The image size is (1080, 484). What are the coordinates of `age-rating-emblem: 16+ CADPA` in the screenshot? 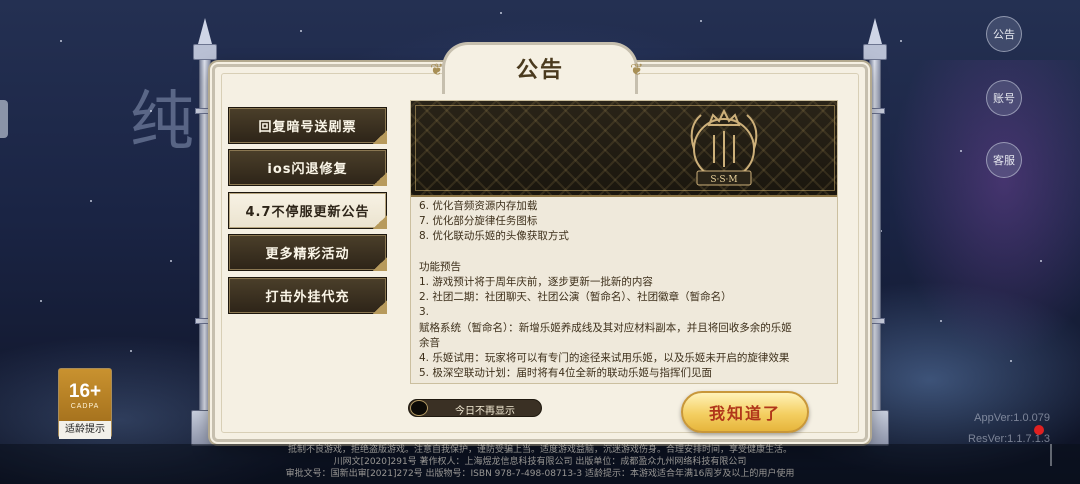 It's located at (85, 395).